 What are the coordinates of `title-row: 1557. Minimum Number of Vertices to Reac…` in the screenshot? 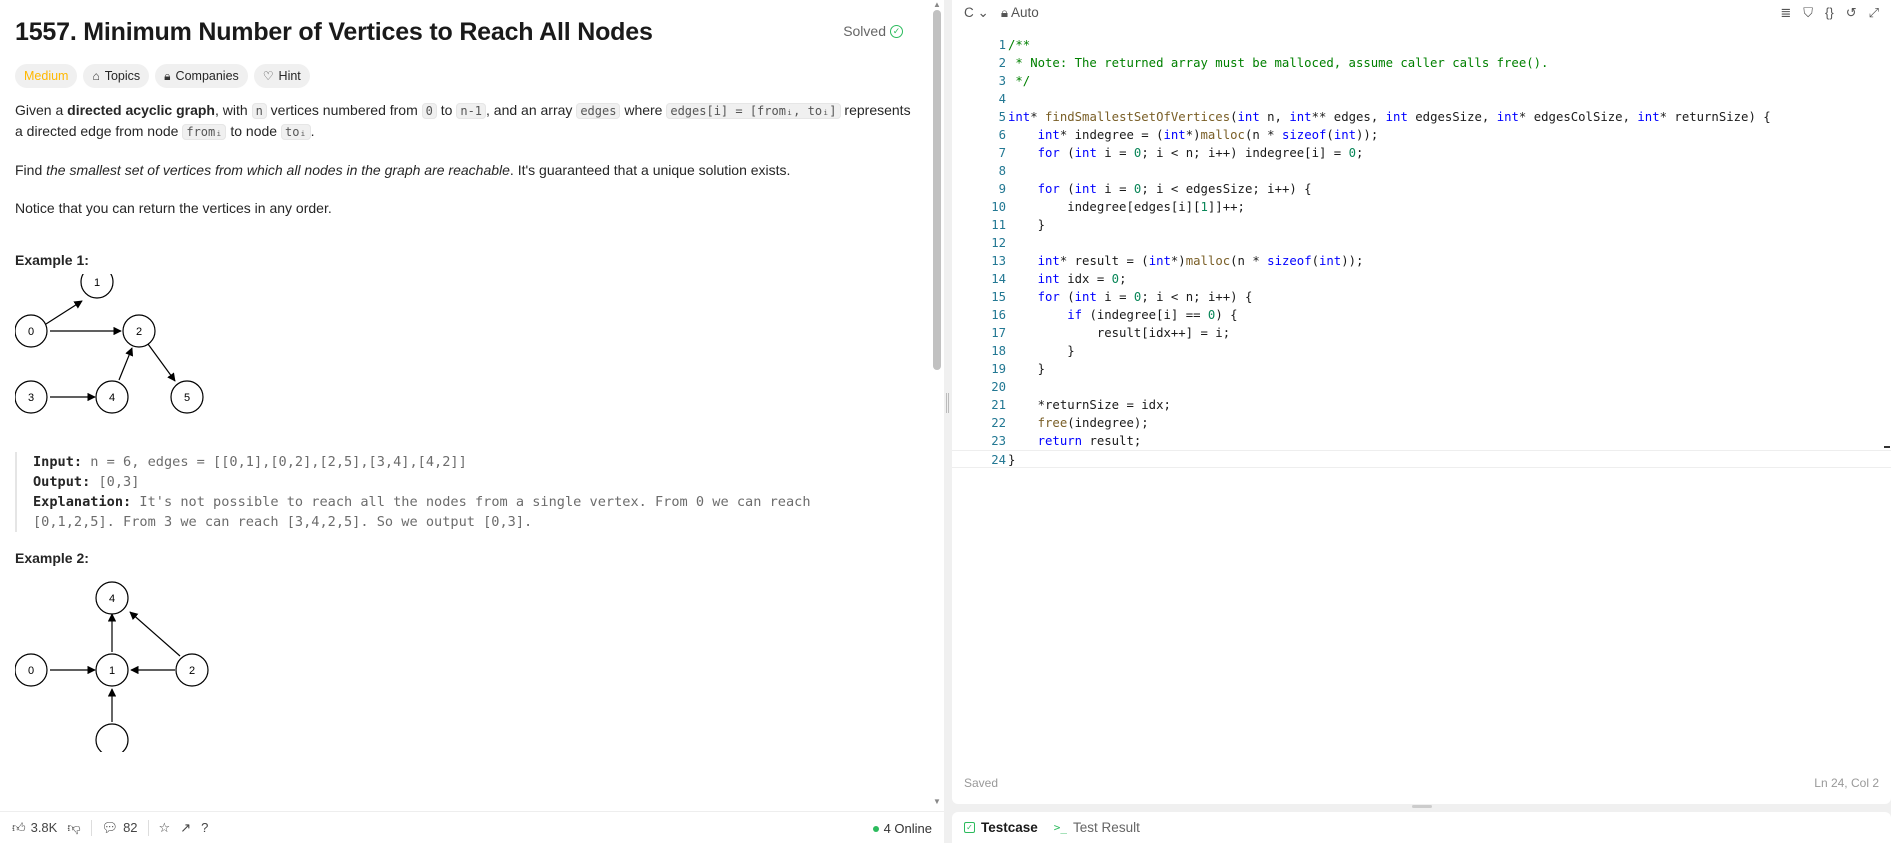 It's located at (464, 32).